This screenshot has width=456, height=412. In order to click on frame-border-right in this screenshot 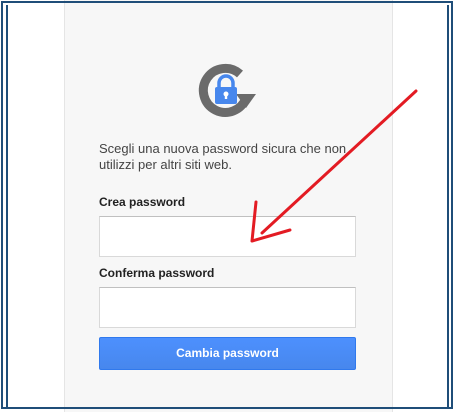, I will do `click(448, 207)`.